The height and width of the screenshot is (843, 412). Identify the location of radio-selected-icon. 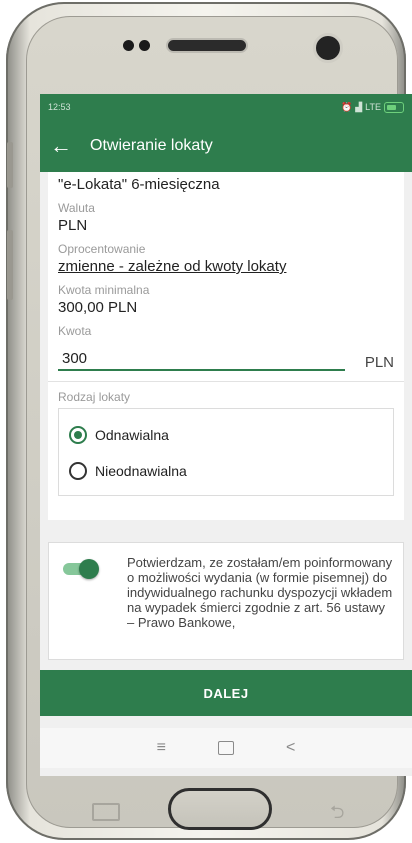
(78, 435).